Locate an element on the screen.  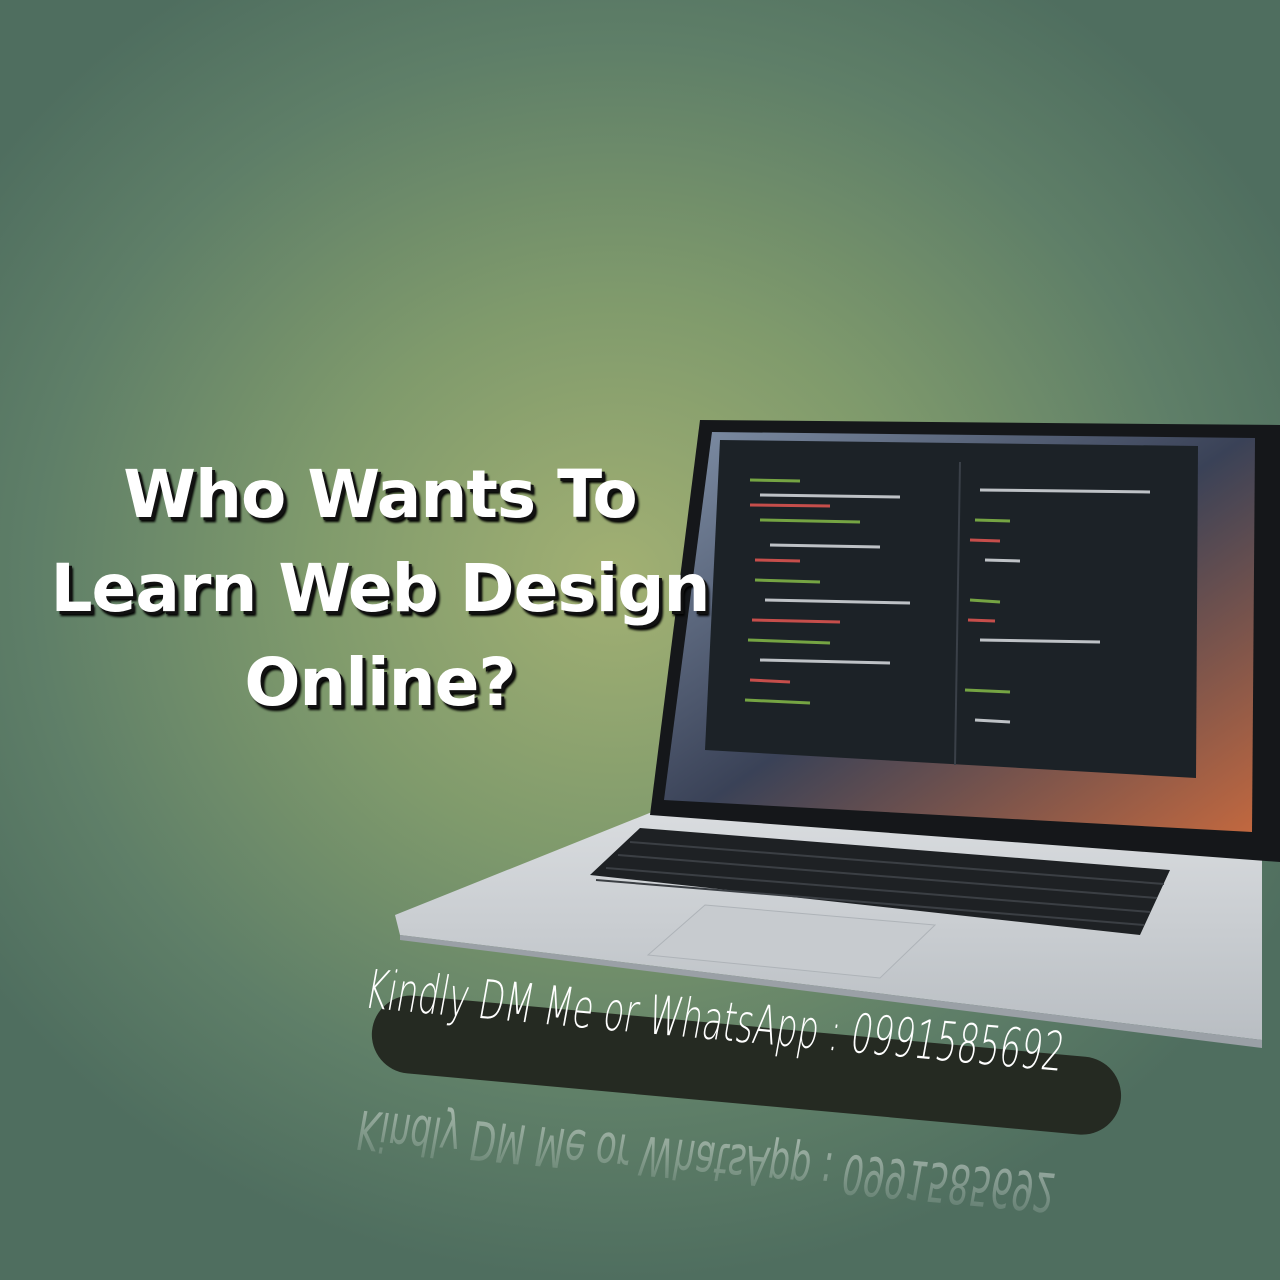
headline-line-1: Who Wants To is located at coordinates (380, 494).